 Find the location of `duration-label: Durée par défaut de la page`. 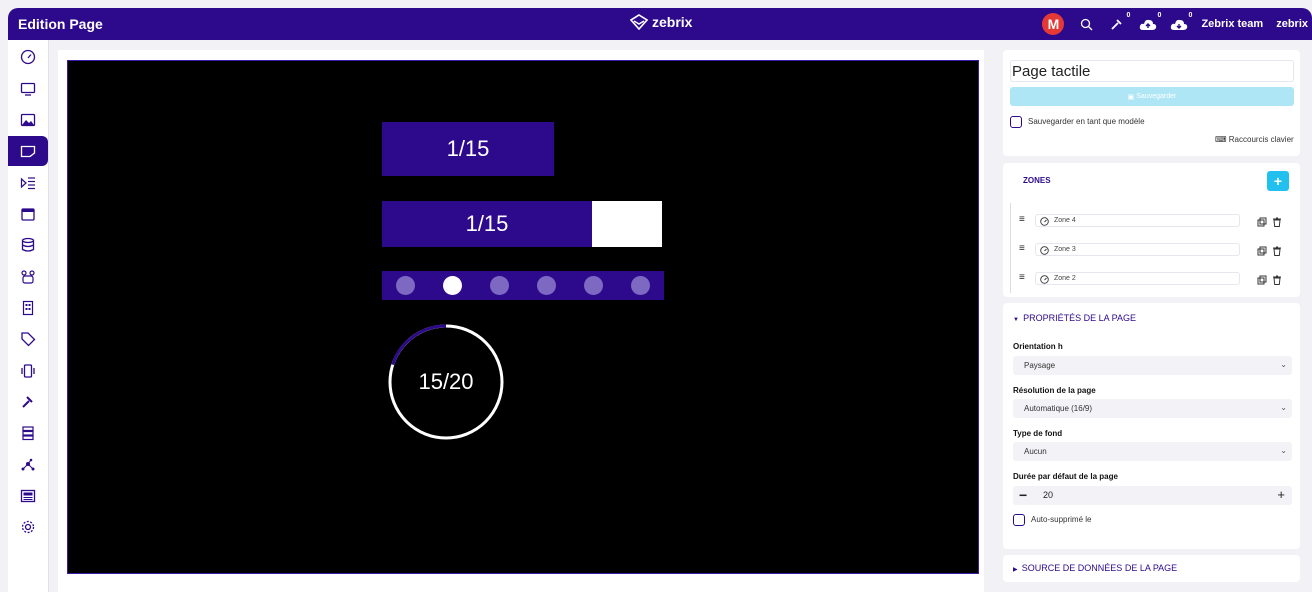

duration-label: Durée par défaut de la page is located at coordinates (1065, 476).